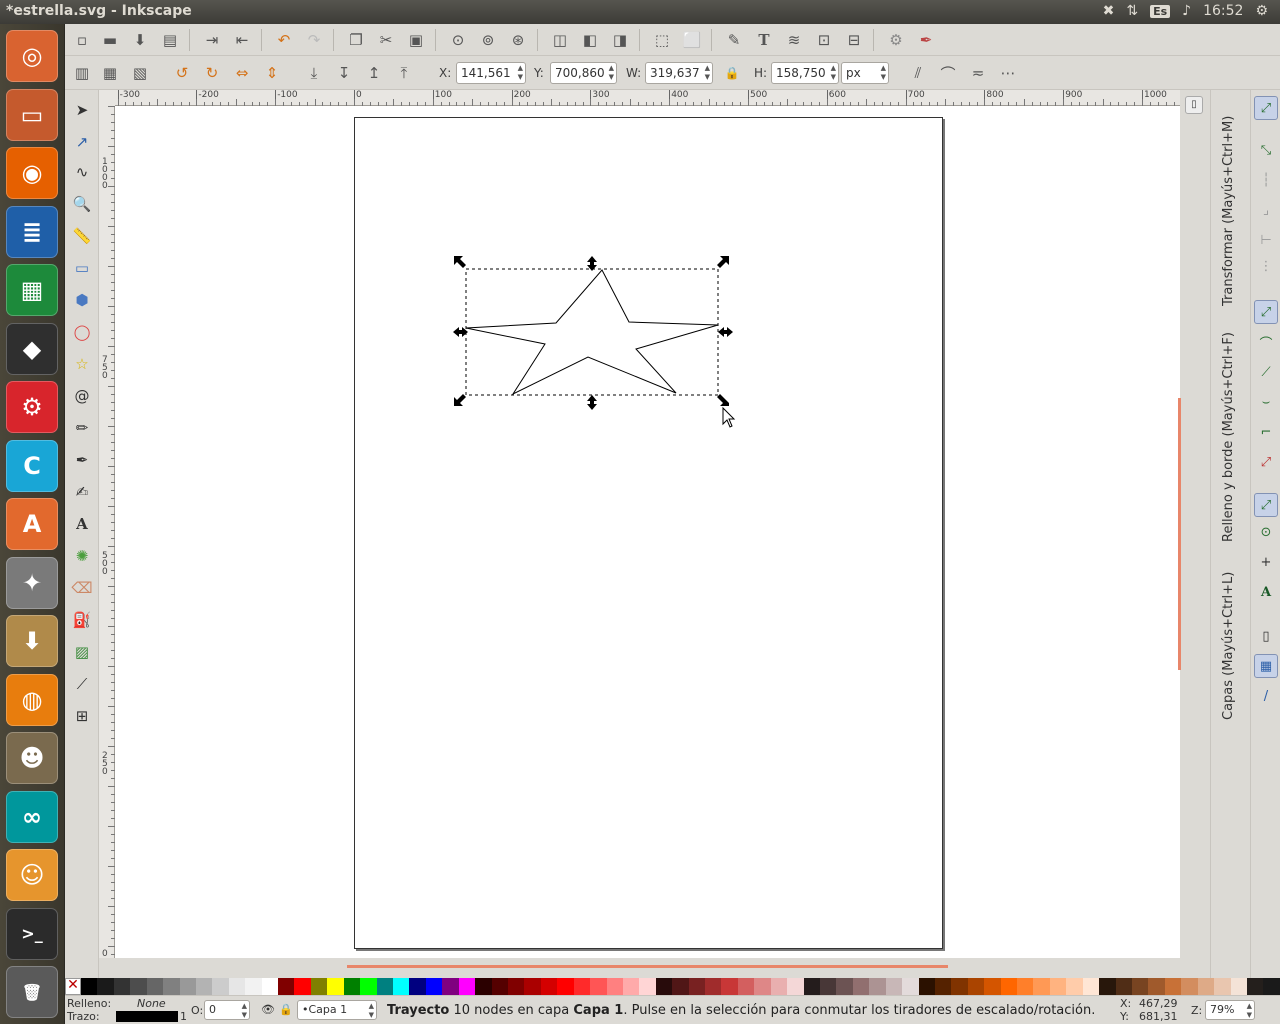 This screenshot has width=1280, height=1024. What do you see at coordinates (926, 40) in the screenshot?
I see `document-properties-icon: ✒` at bounding box center [926, 40].